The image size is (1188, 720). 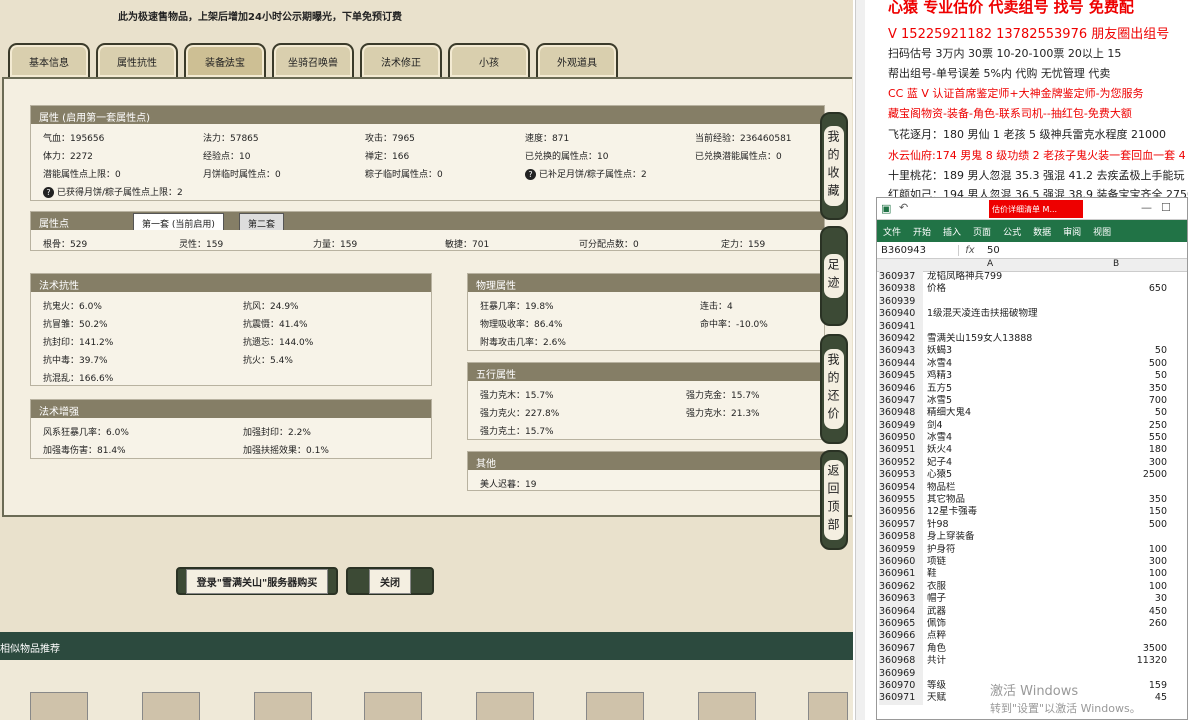 I want to click on row-number: 360950, so click(x=901, y=438).